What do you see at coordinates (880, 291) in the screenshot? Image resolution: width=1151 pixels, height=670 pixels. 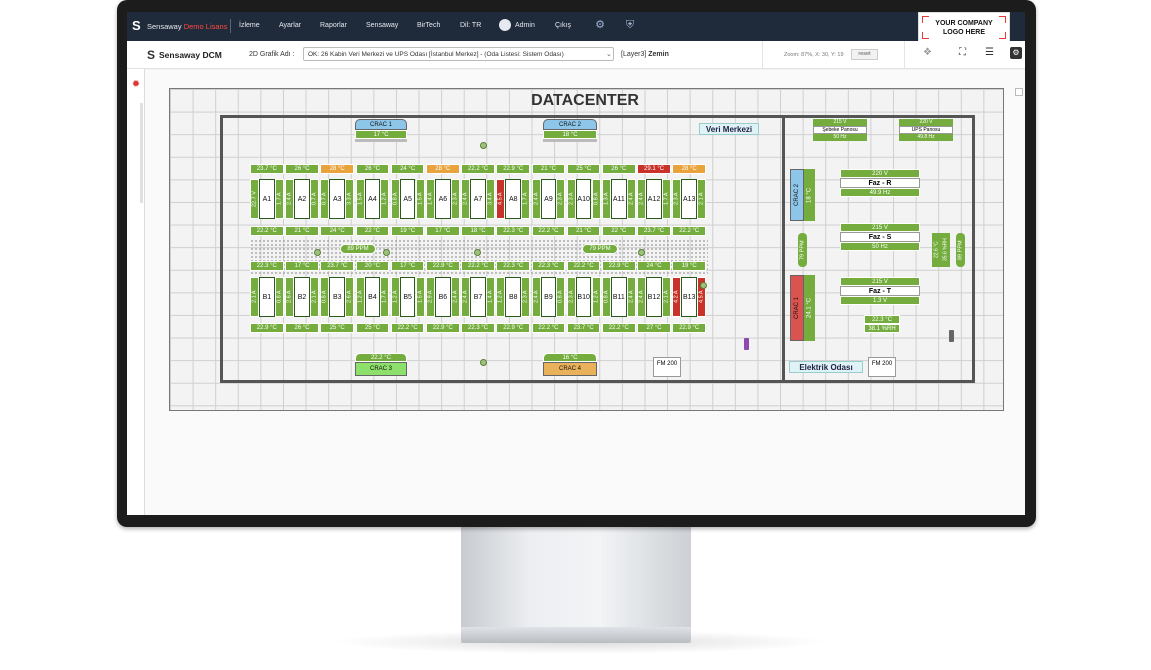 I see `phase-2-name: Faz - T` at bounding box center [880, 291].